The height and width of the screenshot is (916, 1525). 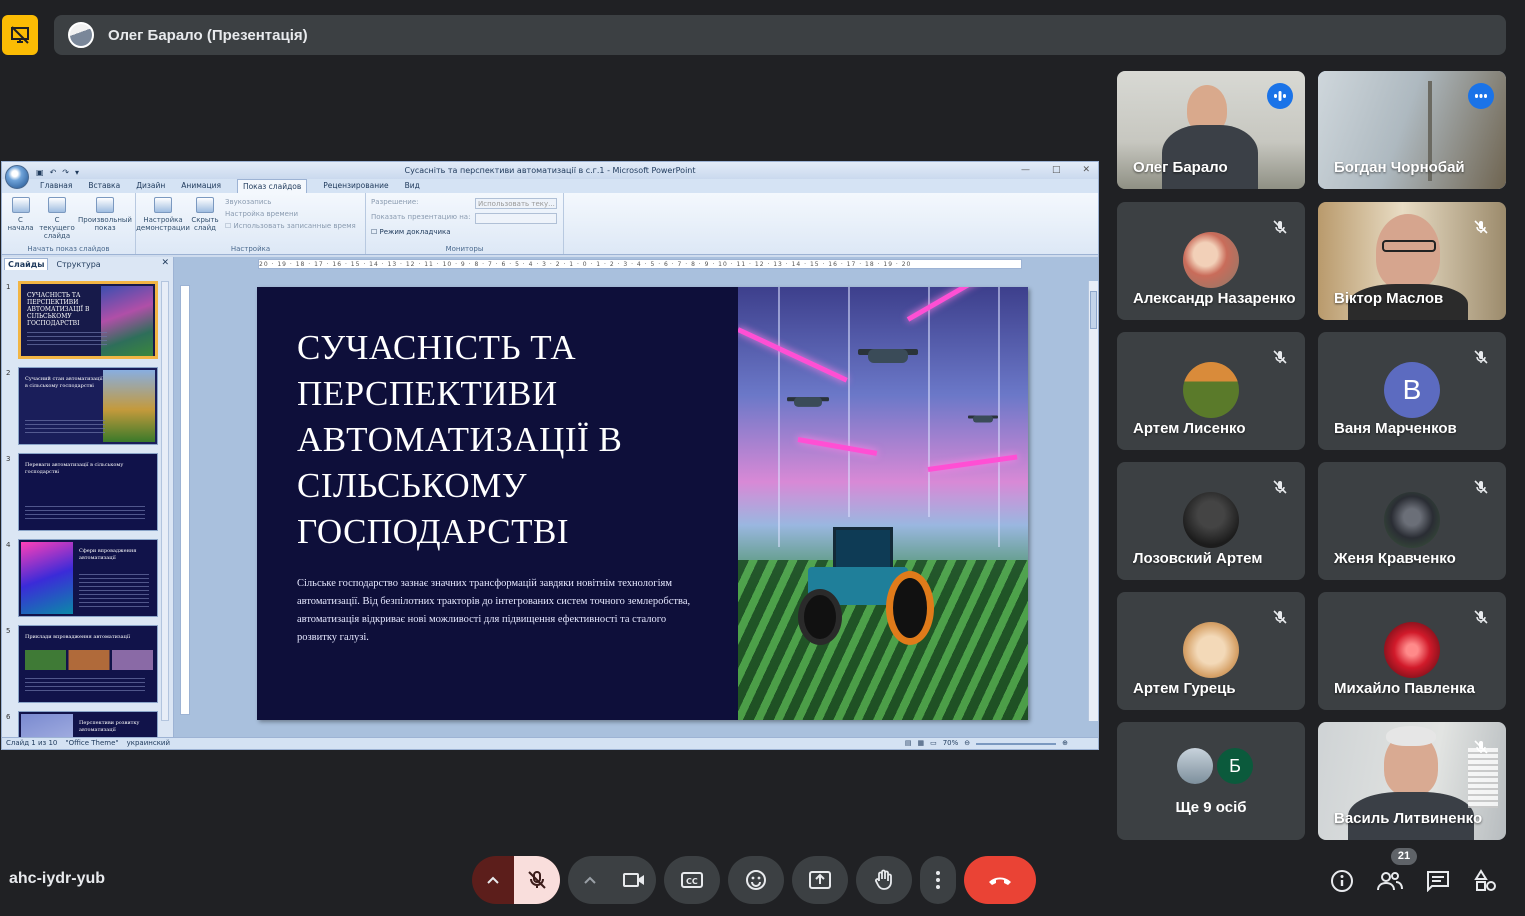 I want to click on presenter-view-checkbox: Режим докладчика, so click(x=464, y=232).